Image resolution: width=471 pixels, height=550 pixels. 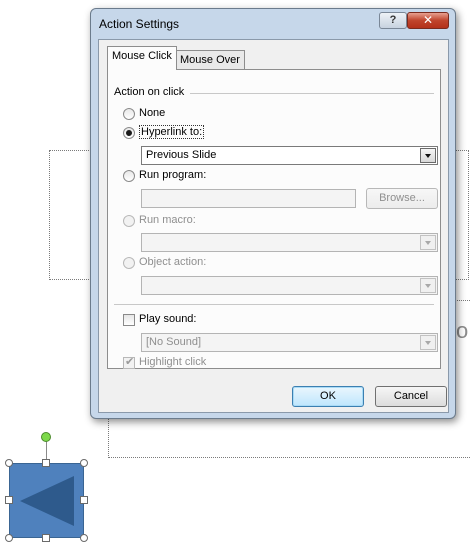 I want to click on object-action-label: Object action:, so click(x=173, y=262).